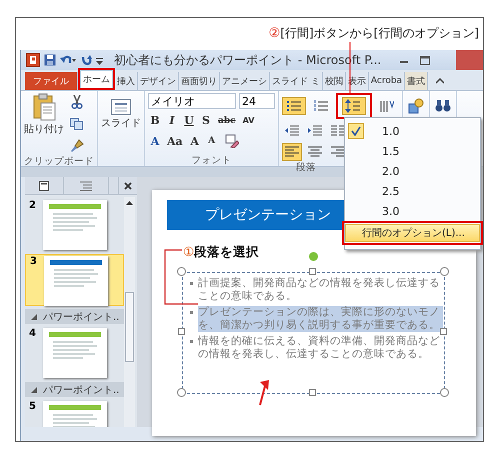 The height and width of the screenshot is (449, 491). Describe the element at coordinates (86, 185) in the screenshot. I see `outline-view-icon` at that location.